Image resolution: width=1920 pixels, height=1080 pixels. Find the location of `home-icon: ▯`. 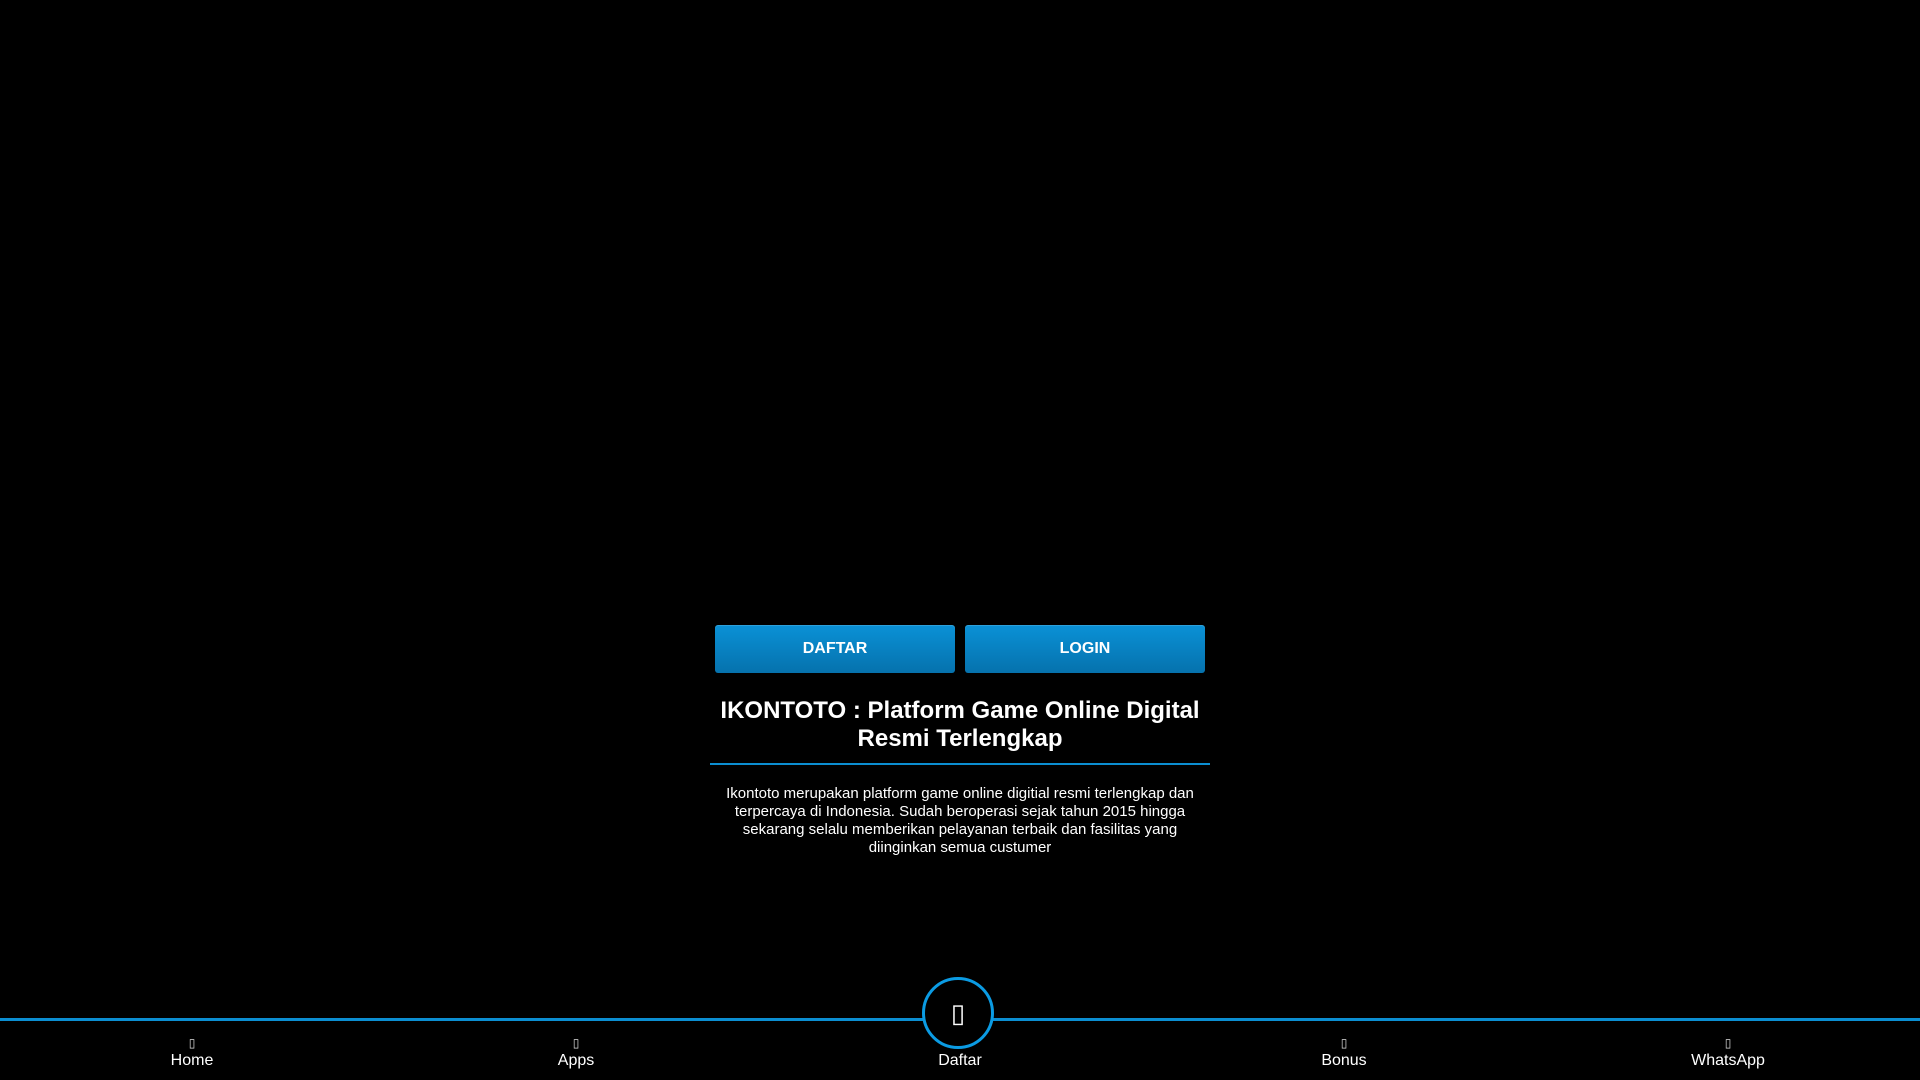

home-icon: ▯ is located at coordinates (192, 1043).